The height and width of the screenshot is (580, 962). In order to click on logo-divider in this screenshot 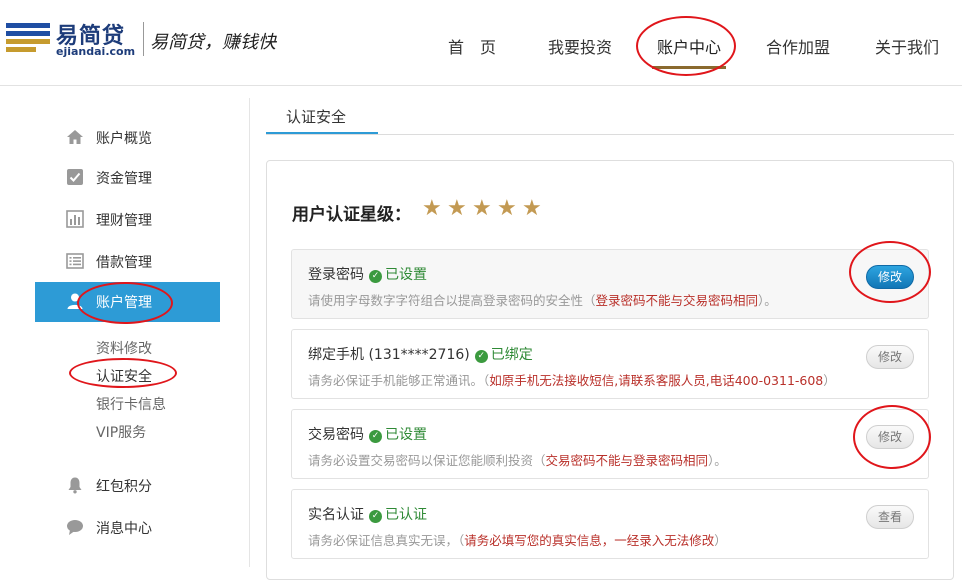, I will do `click(143, 39)`.